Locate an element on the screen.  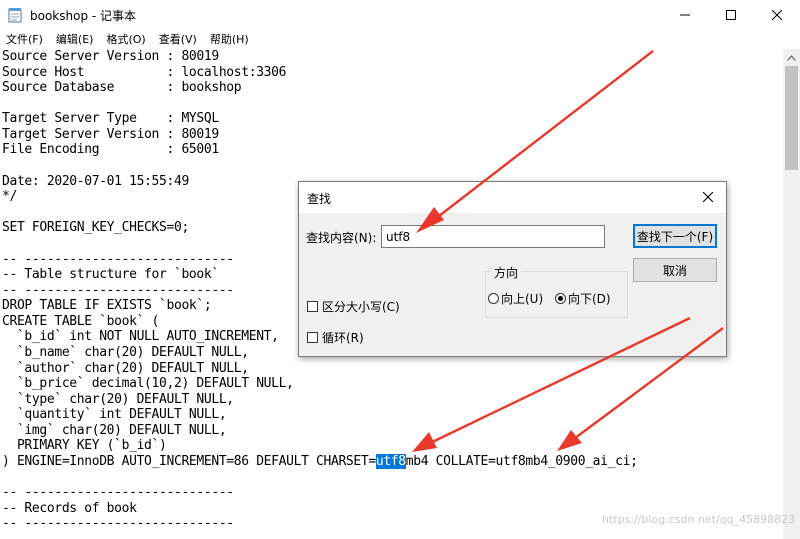
maximize-button is located at coordinates (731, 15).